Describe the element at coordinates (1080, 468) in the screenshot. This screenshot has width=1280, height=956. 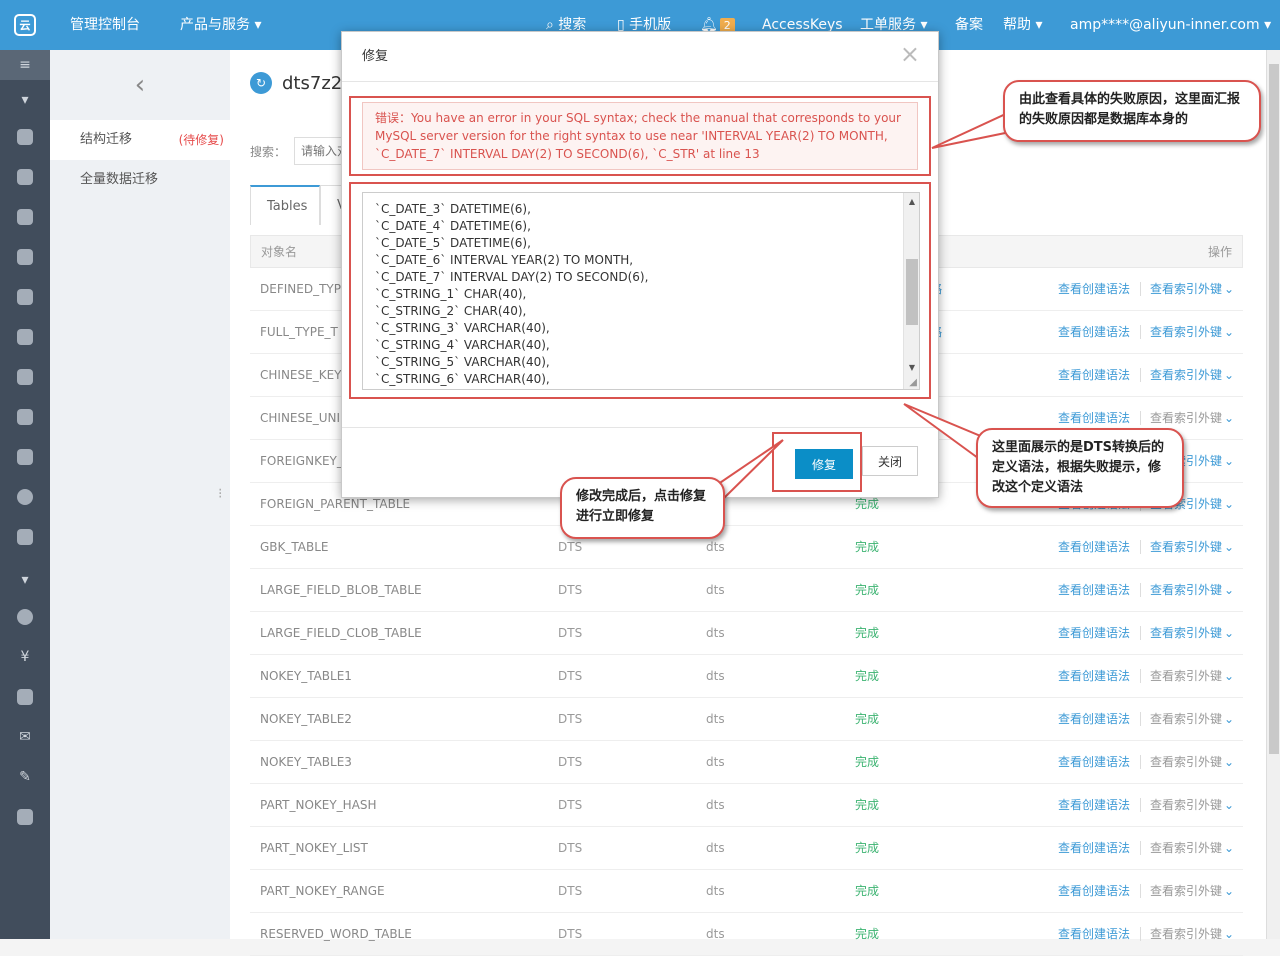
I see `callout-code-note: 这里面展示的是DTS转换后的定义语法，根据失败提示，修改这个定义语法` at that location.